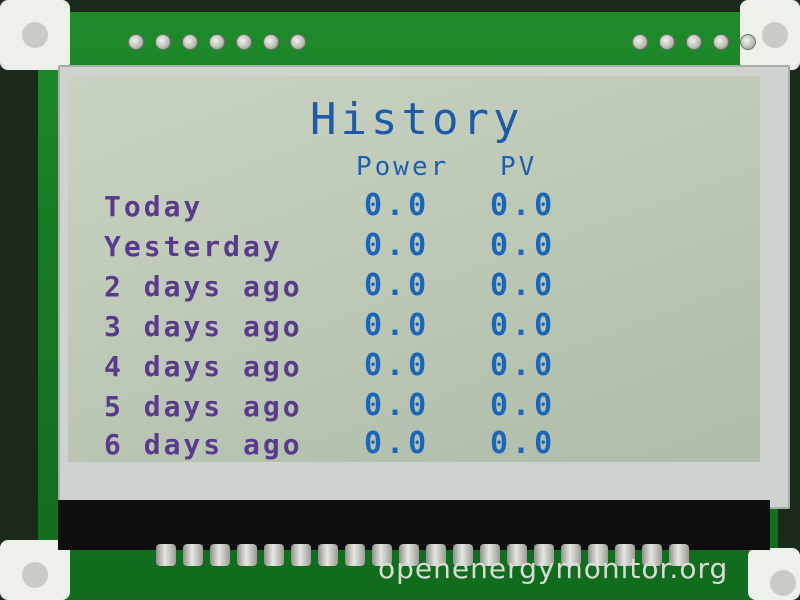 The width and height of the screenshot is (800, 600). I want to click on row-label-2-days-ago: 2 days ago, so click(203, 286).